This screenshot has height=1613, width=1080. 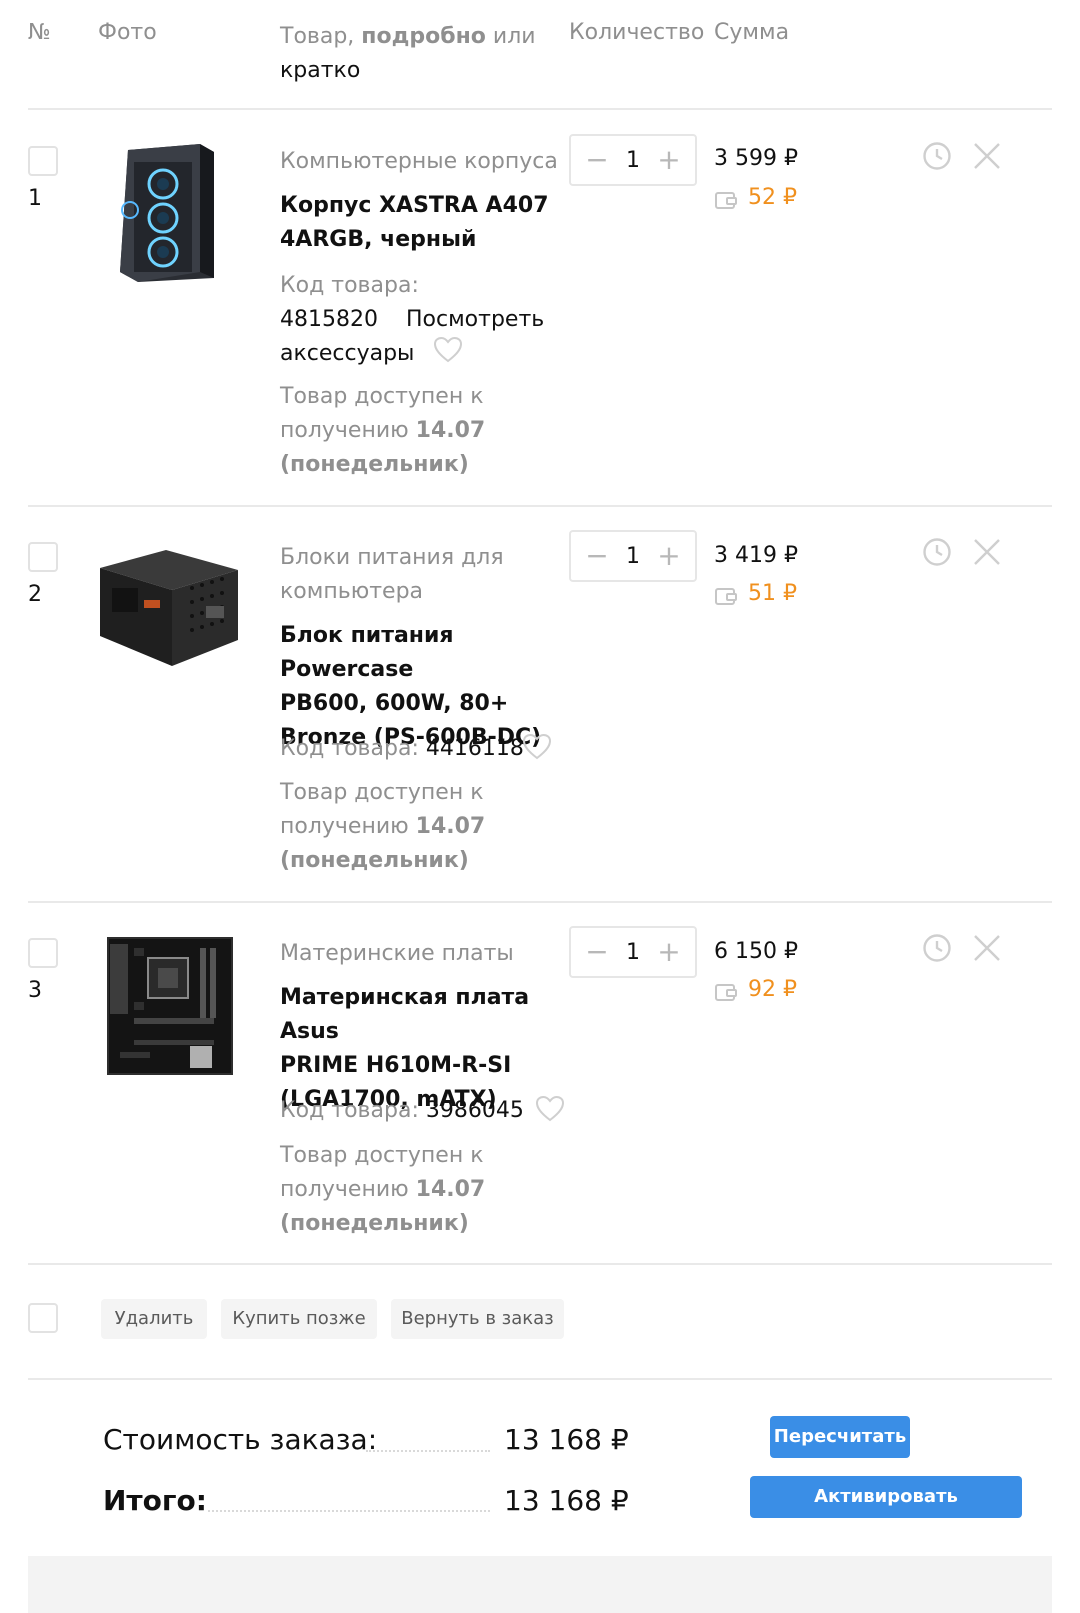 What do you see at coordinates (474, 748) in the screenshot?
I see `item-code-value: 4416118` at bounding box center [474, 748].